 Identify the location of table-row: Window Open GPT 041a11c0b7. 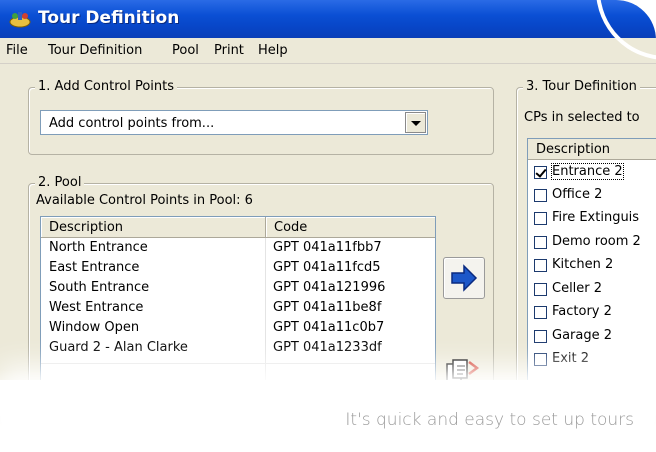
(238, 327).